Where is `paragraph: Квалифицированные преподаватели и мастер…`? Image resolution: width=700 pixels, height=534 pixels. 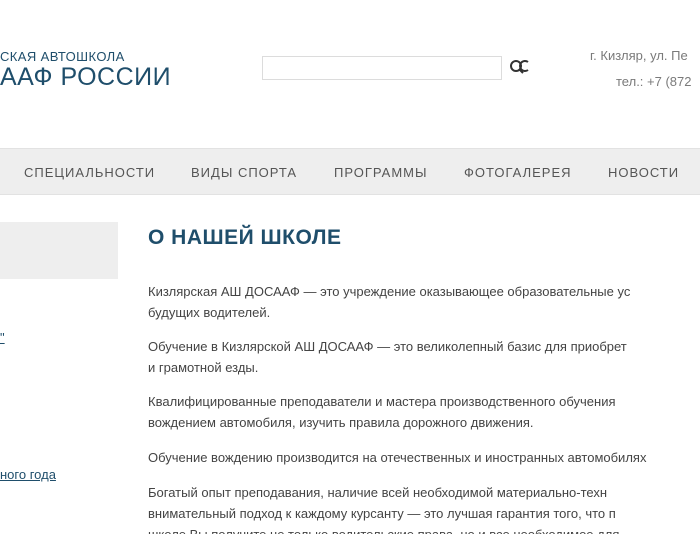
paragraph: Квалифицированные преподаватели и мастер… is located at coordinates (424, 412).